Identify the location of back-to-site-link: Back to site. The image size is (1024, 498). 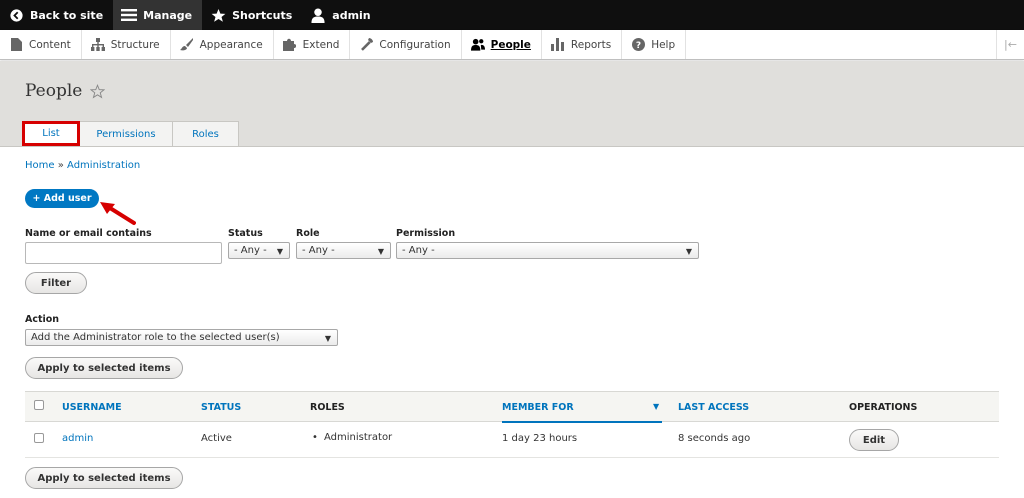
(56, 15).